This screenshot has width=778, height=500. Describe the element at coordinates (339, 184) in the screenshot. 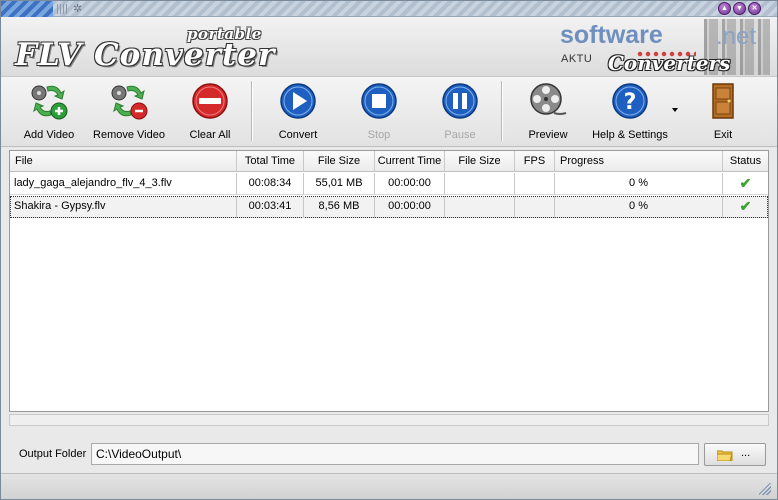

I see `cell-file-size: 55,01 MB` at that location.